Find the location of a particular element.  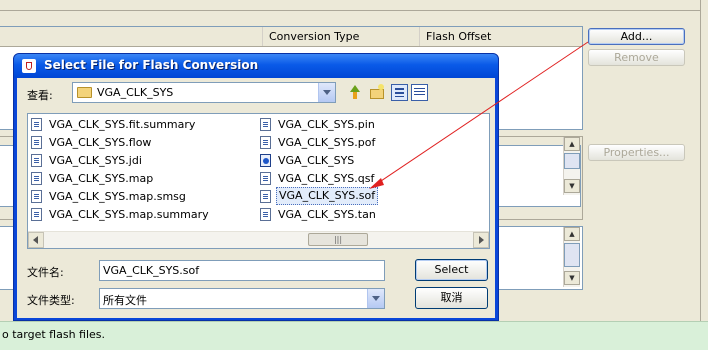

project-icon is located at coordinates (265, 160).